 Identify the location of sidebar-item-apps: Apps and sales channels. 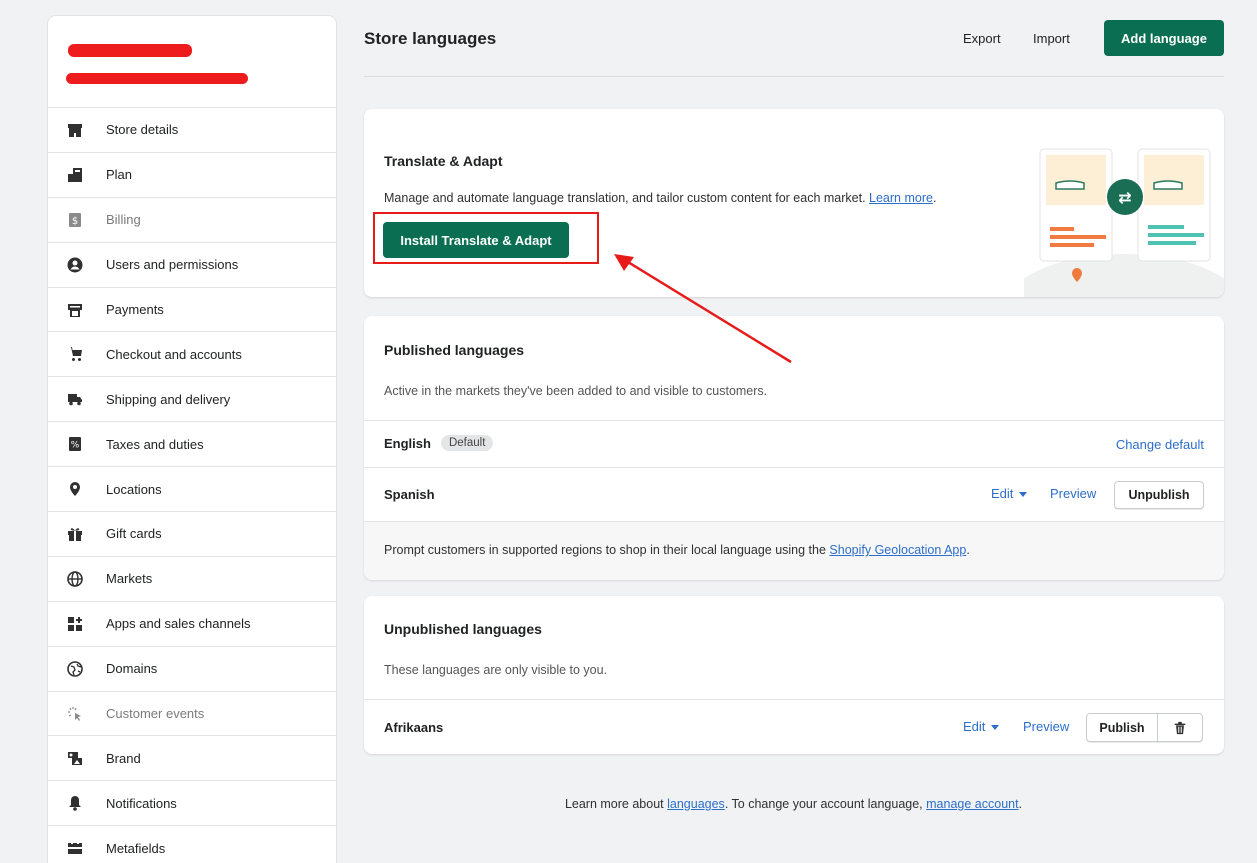
(192, 624).